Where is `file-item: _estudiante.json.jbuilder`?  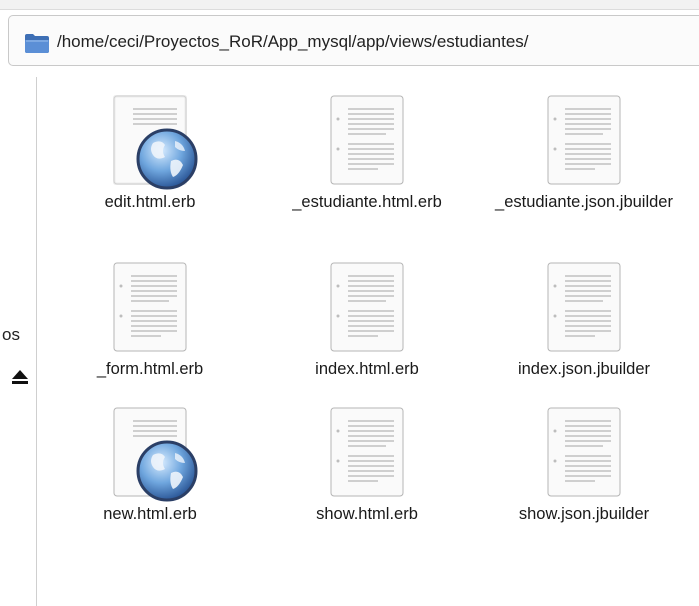 file-item: _estudiante.json.jbuilder is located at coordinates (584, 153).